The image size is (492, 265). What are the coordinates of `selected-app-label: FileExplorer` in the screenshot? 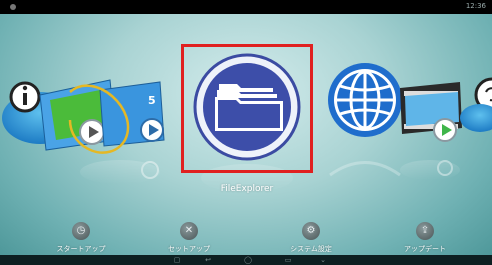 It's located at (247, 189).